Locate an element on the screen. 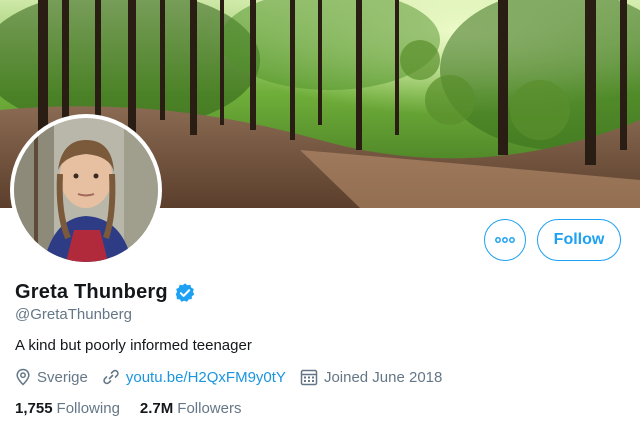 This screenshot has height=427, width=640. profile-name-row: Greta Thunberg is located at coordinates (105, 292).